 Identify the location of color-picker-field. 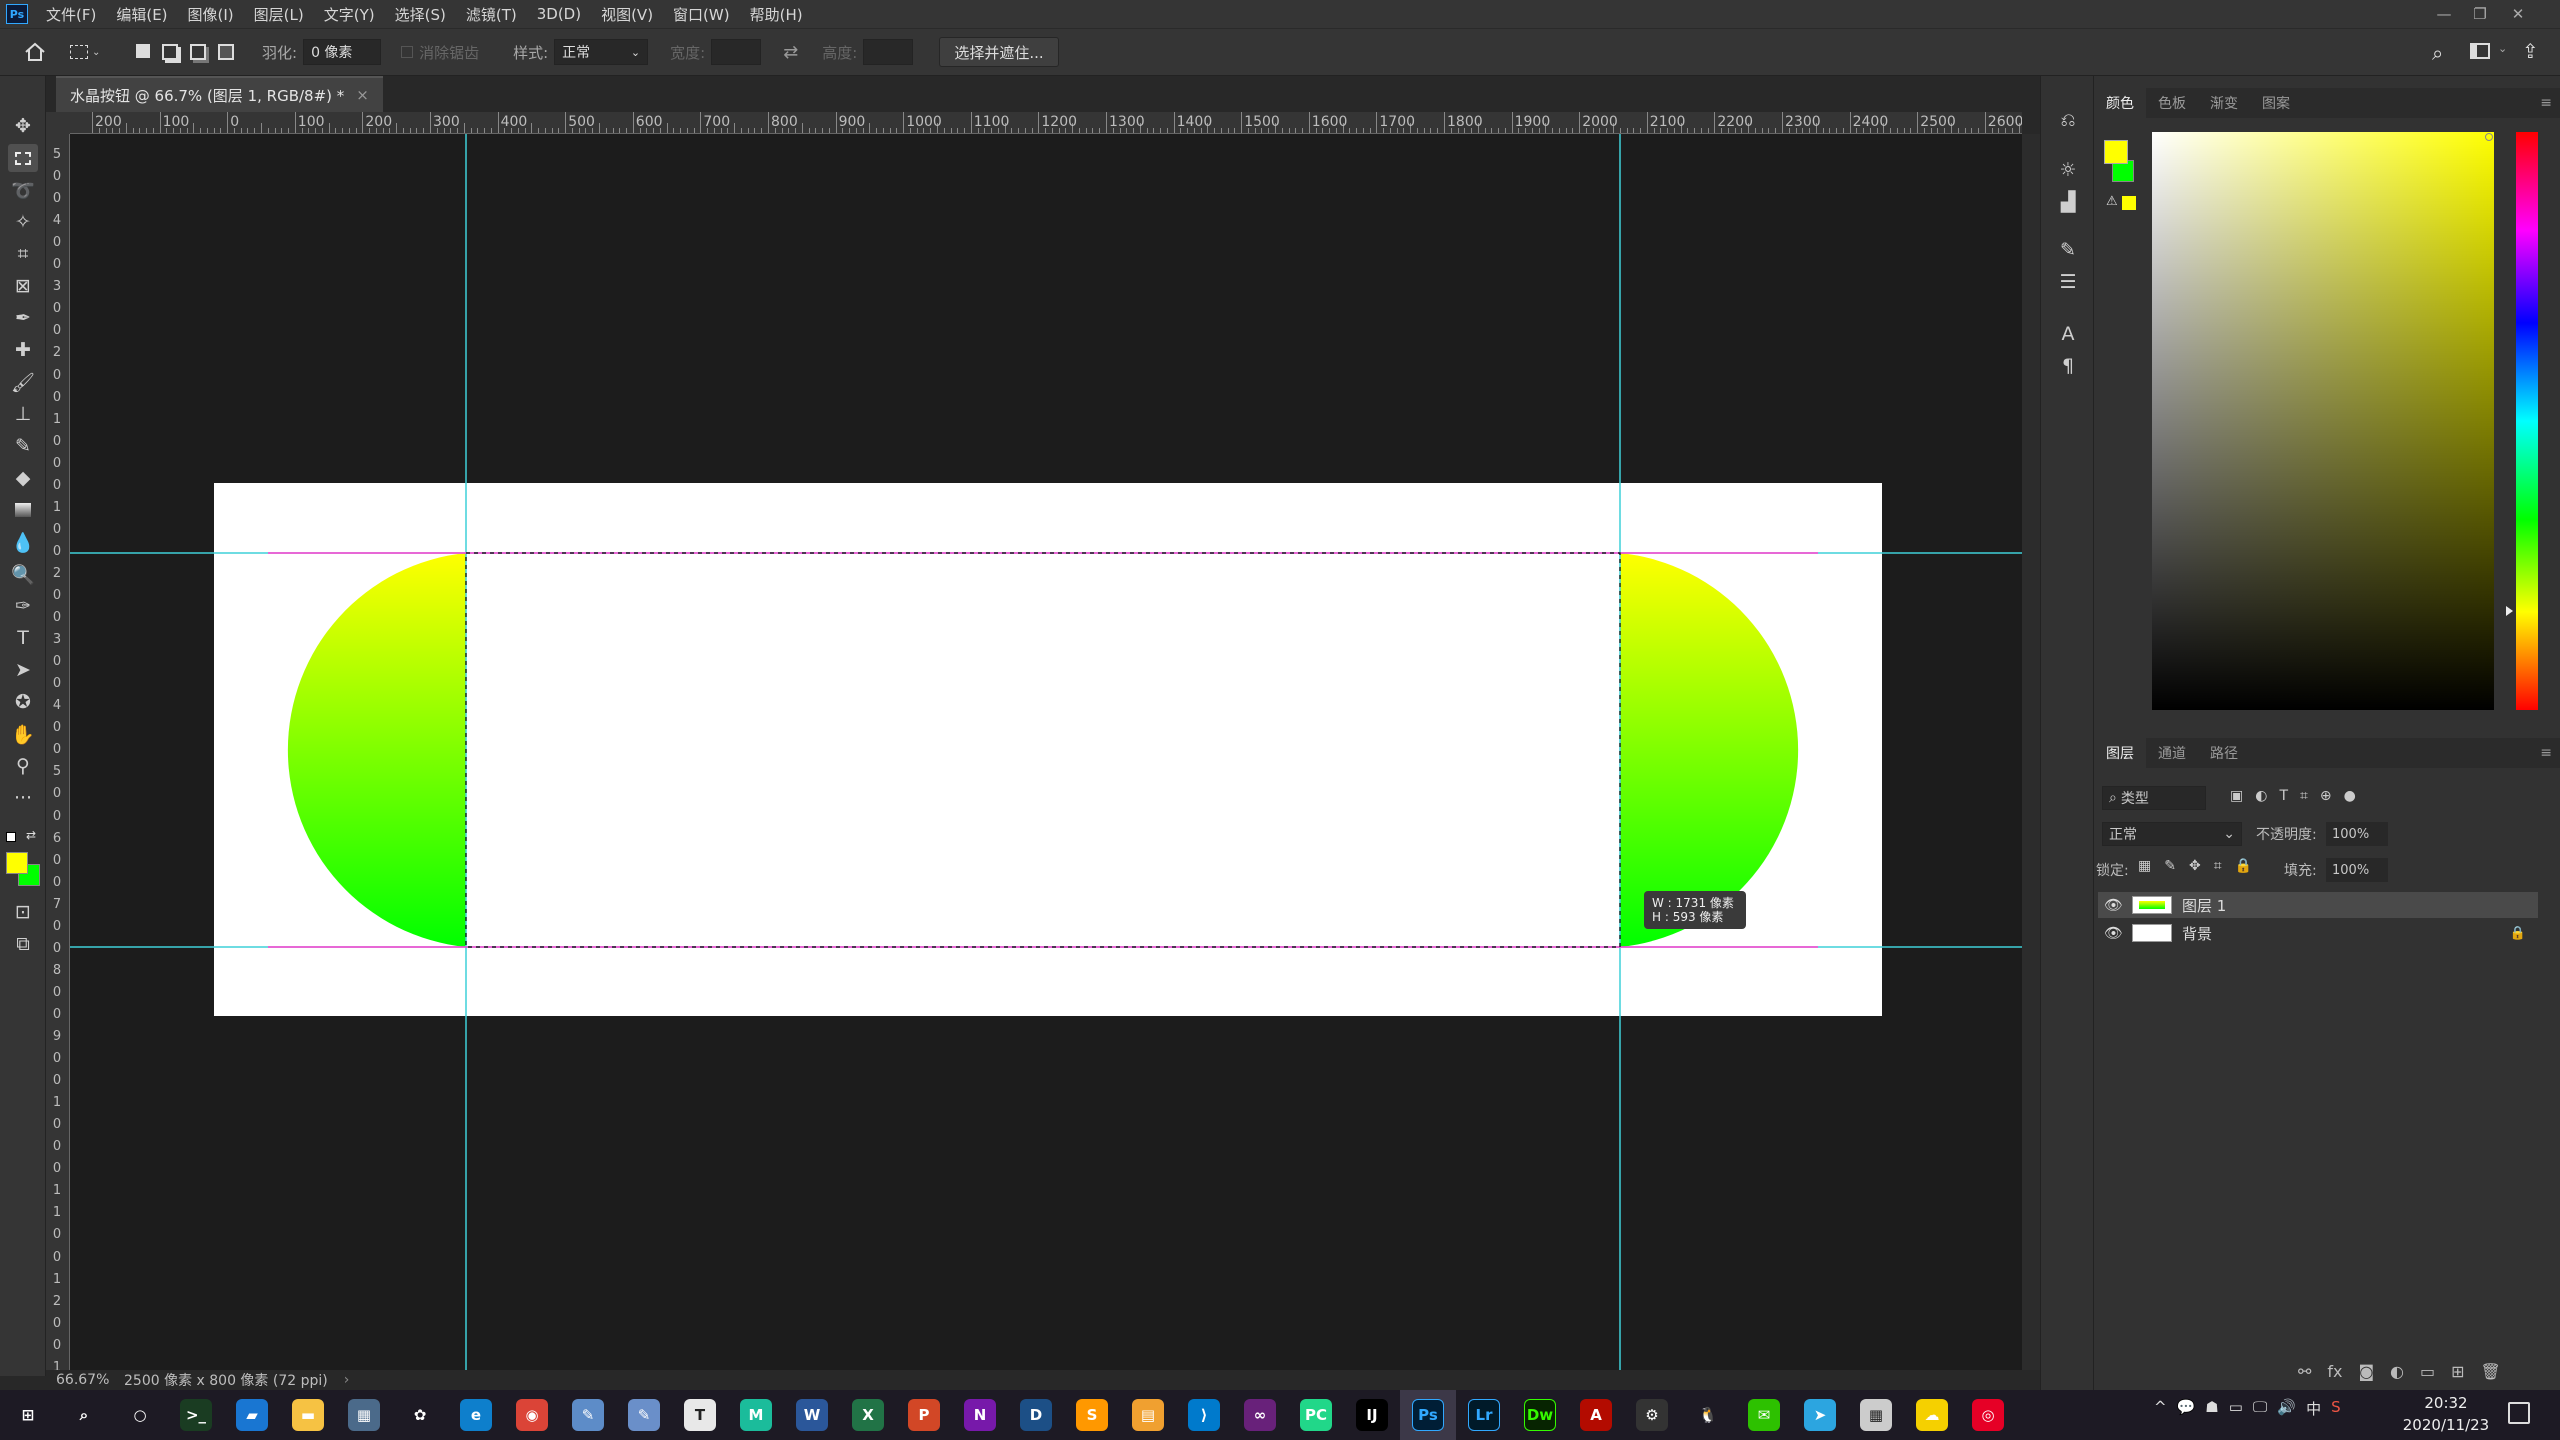
(2323, 421).